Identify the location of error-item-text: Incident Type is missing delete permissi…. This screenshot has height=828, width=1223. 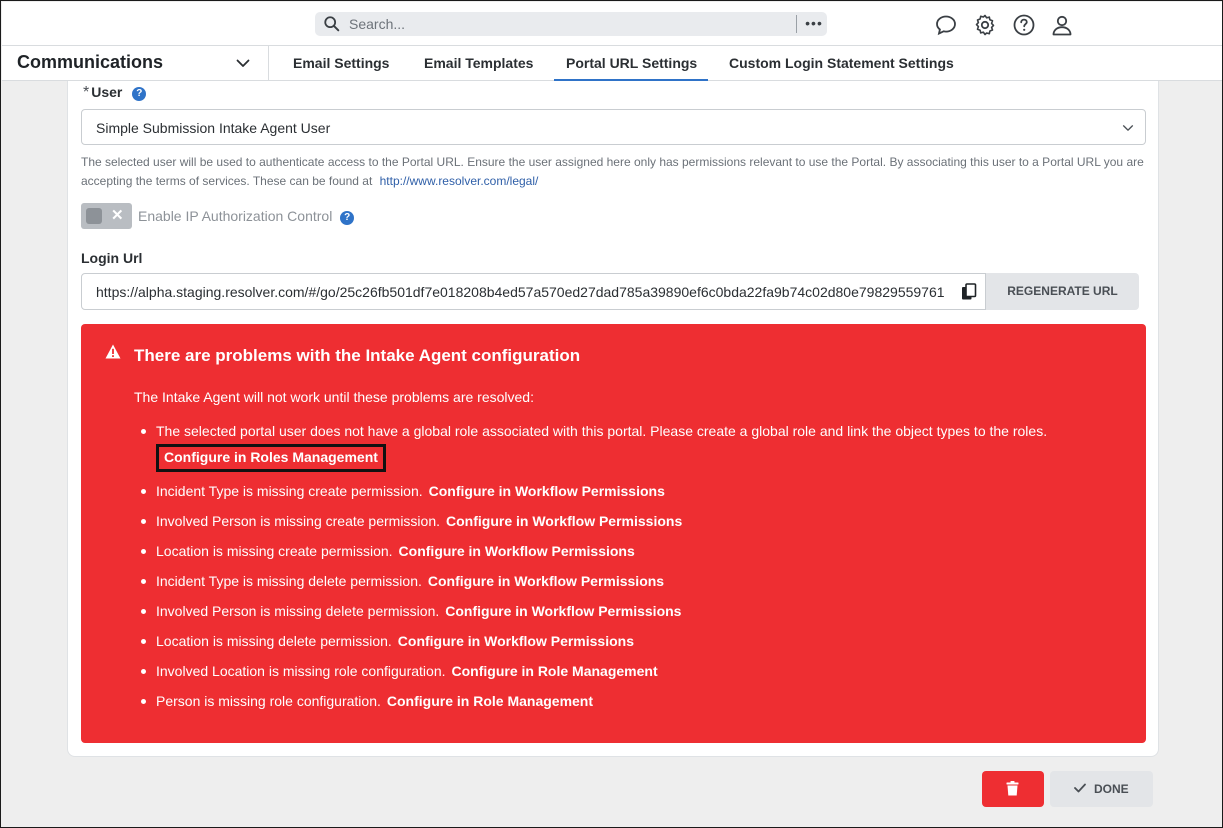
(289, 581).